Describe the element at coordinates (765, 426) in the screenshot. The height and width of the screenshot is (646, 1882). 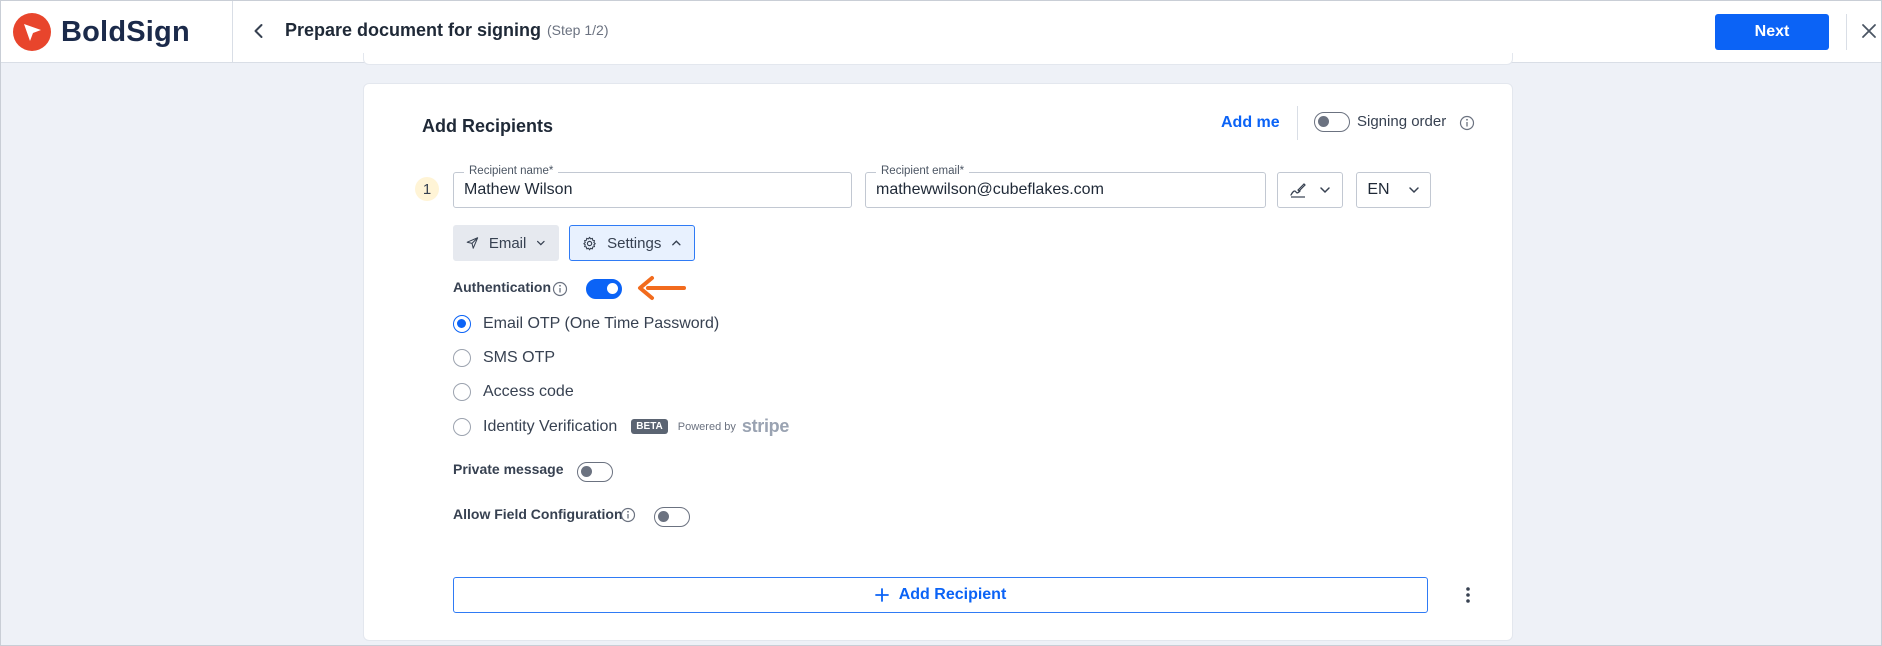
I see `stripe-logo: stripe` at that location.